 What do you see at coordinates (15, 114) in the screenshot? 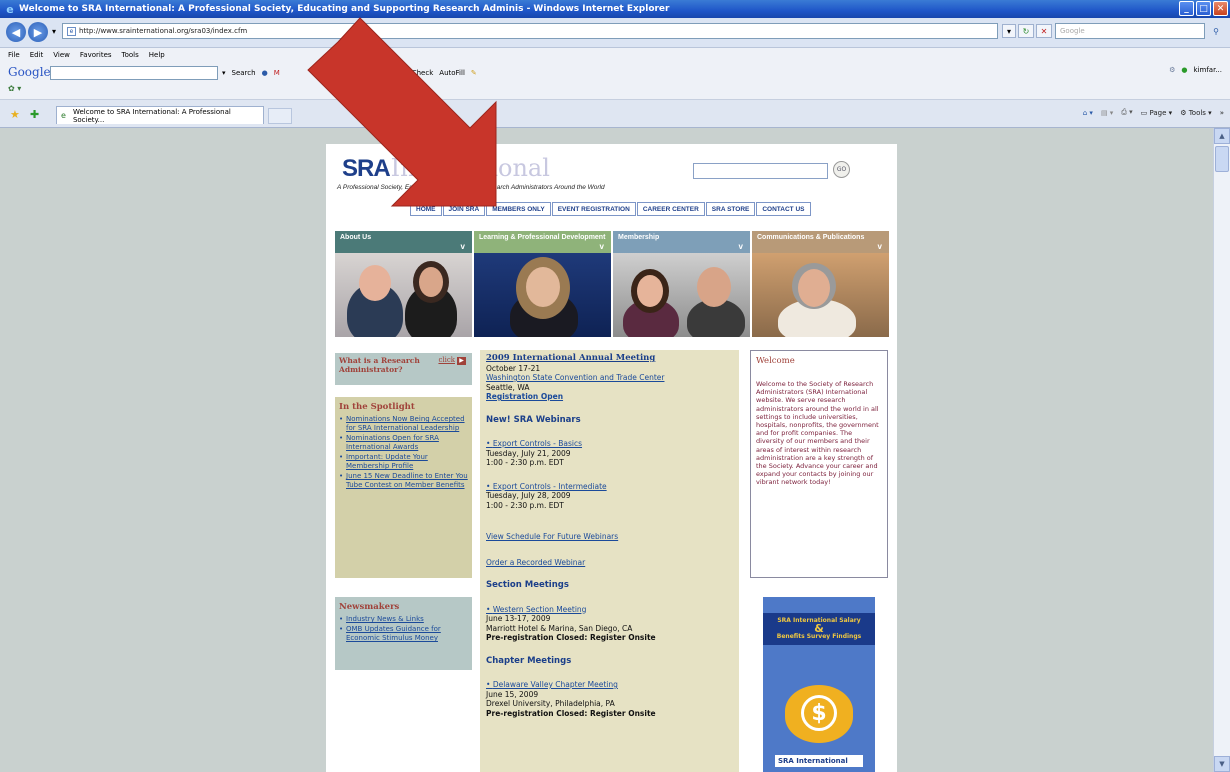
I see `favorites-star-icon: ★` at bounding box center [15, 114].